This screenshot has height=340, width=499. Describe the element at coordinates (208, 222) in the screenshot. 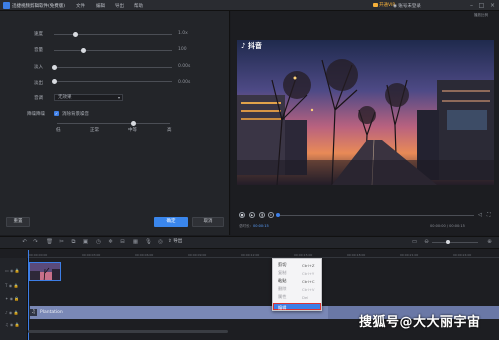

I see `cancel-button: 取消` at that location.